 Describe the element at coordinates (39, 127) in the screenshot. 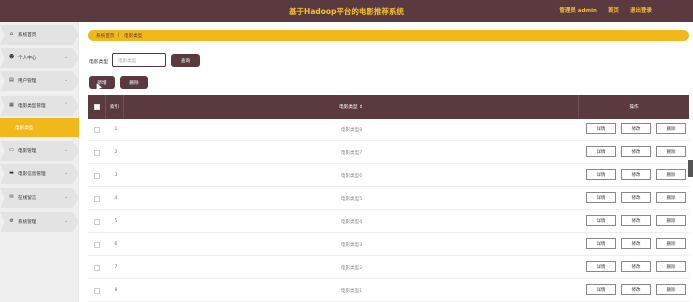

I see `sidebar-subitem-movie-type: 电影类型` at that location.